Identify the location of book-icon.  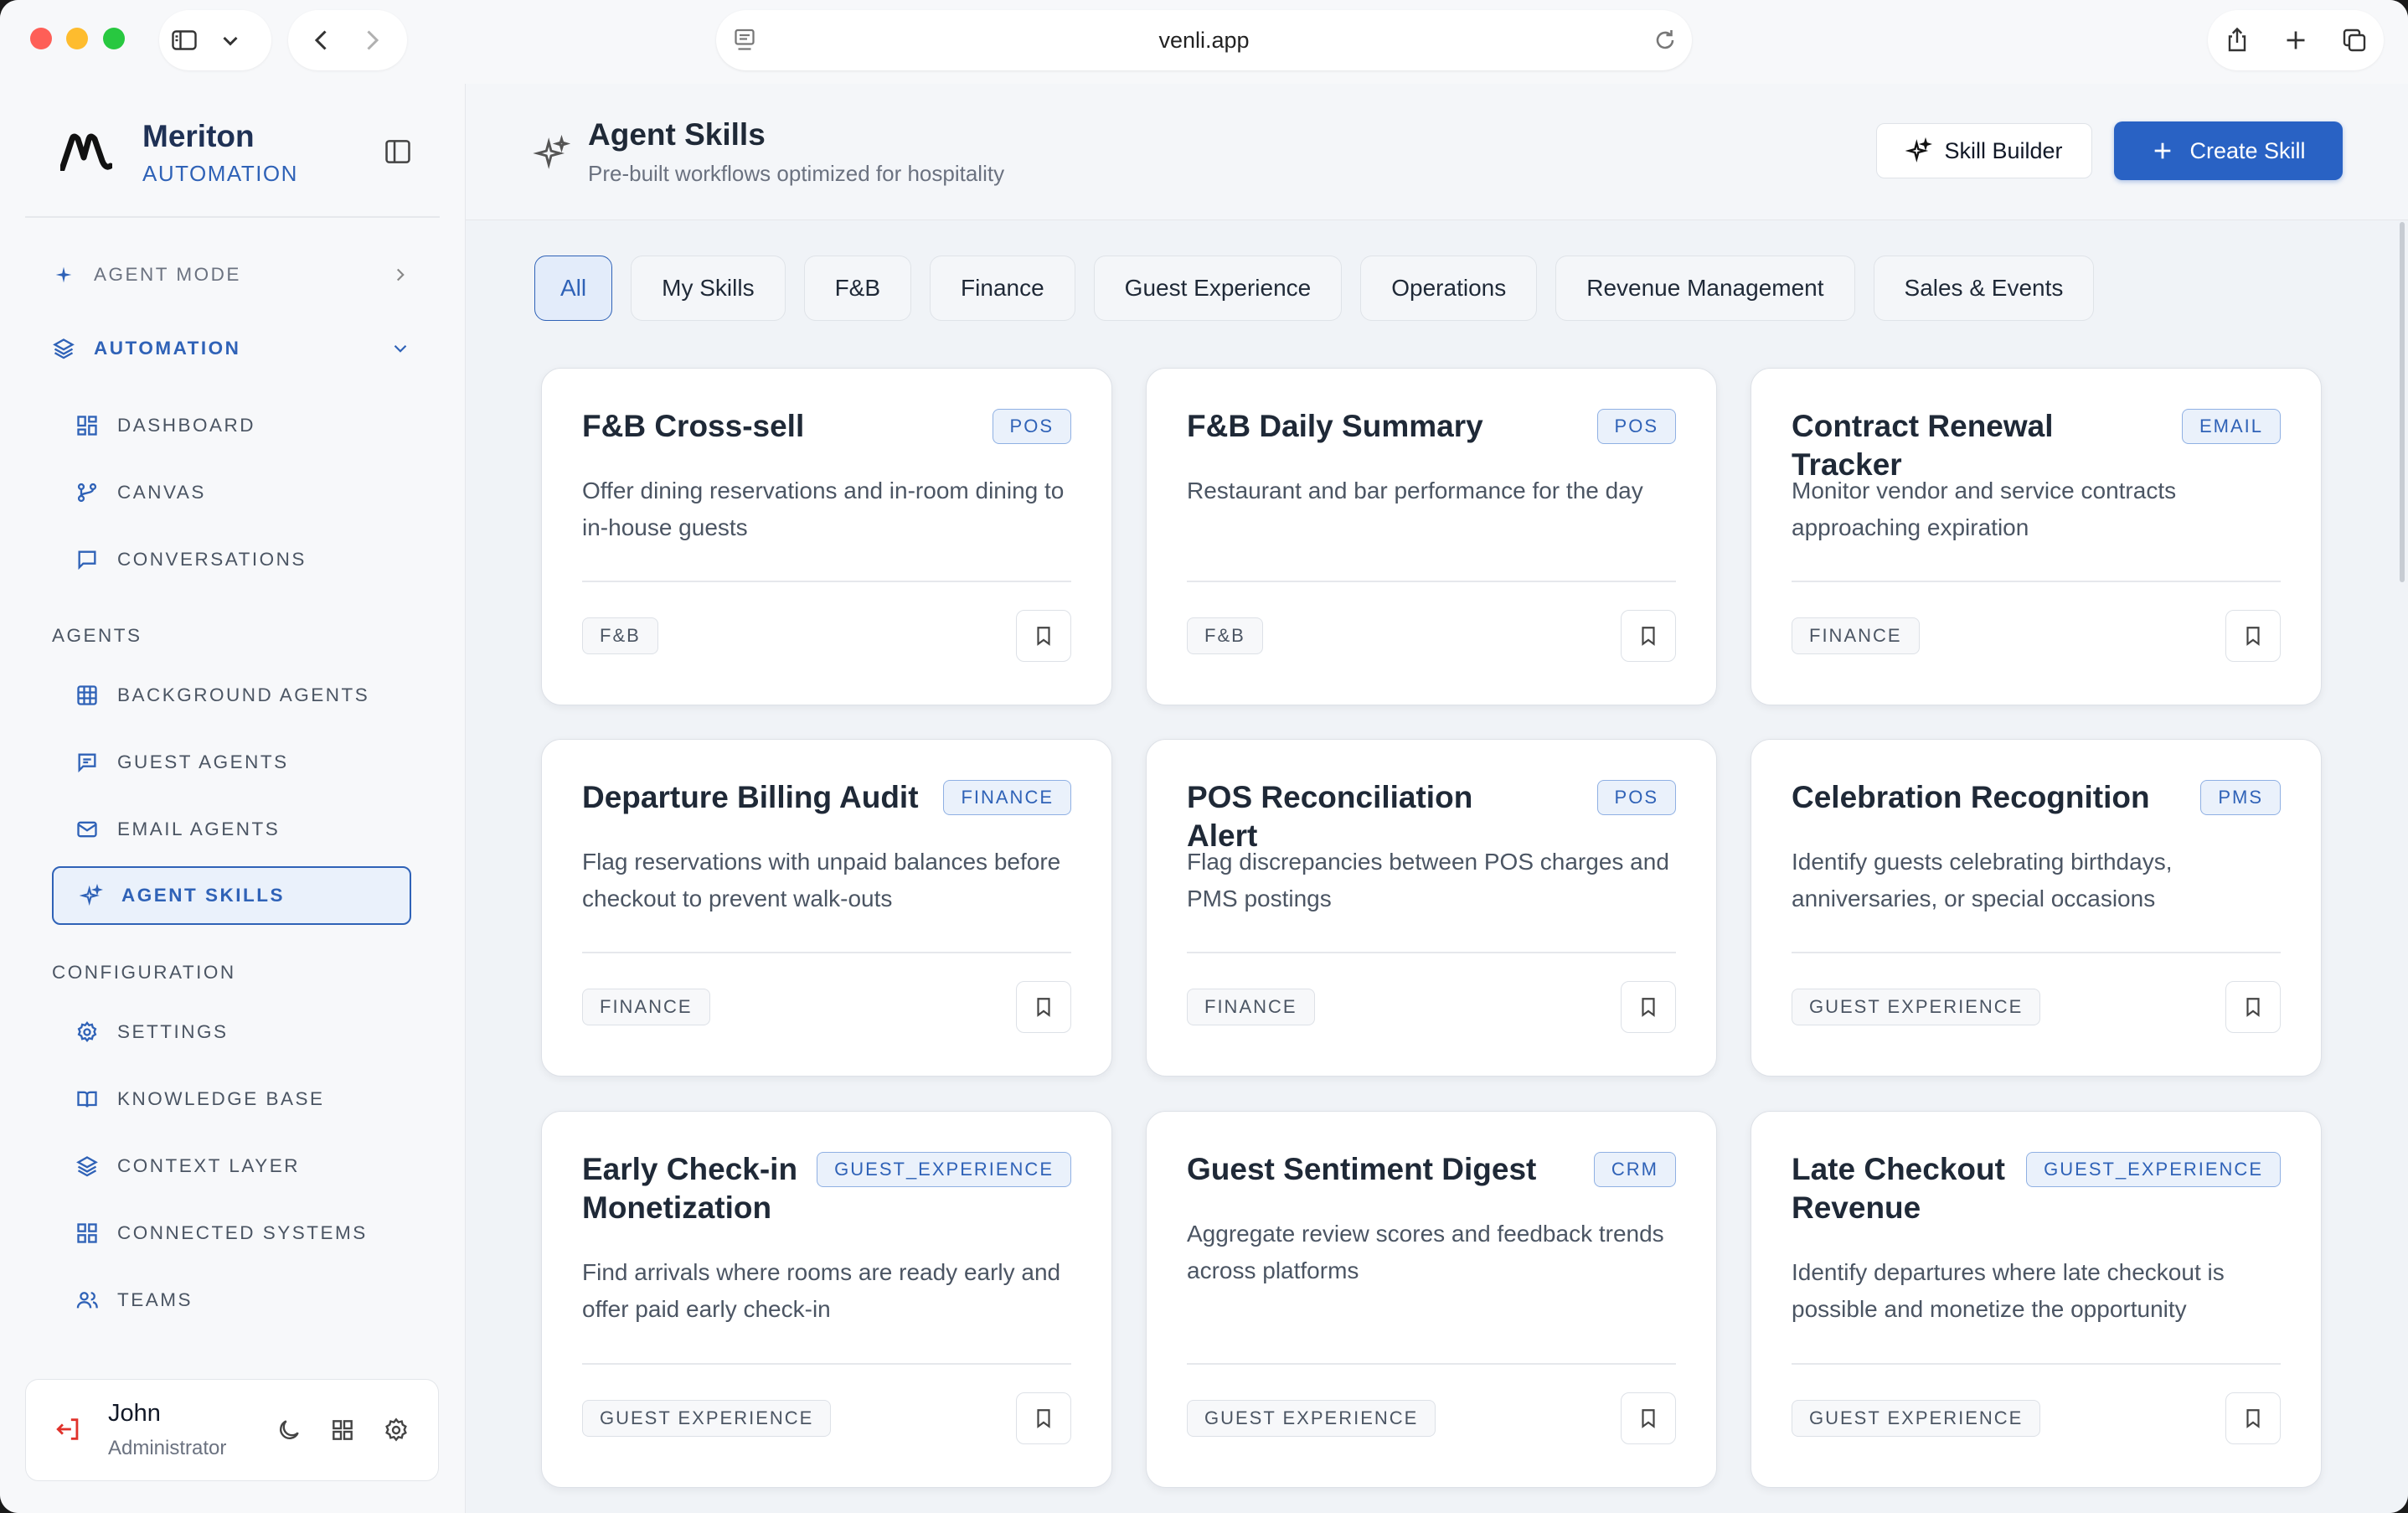
(87, 1099).